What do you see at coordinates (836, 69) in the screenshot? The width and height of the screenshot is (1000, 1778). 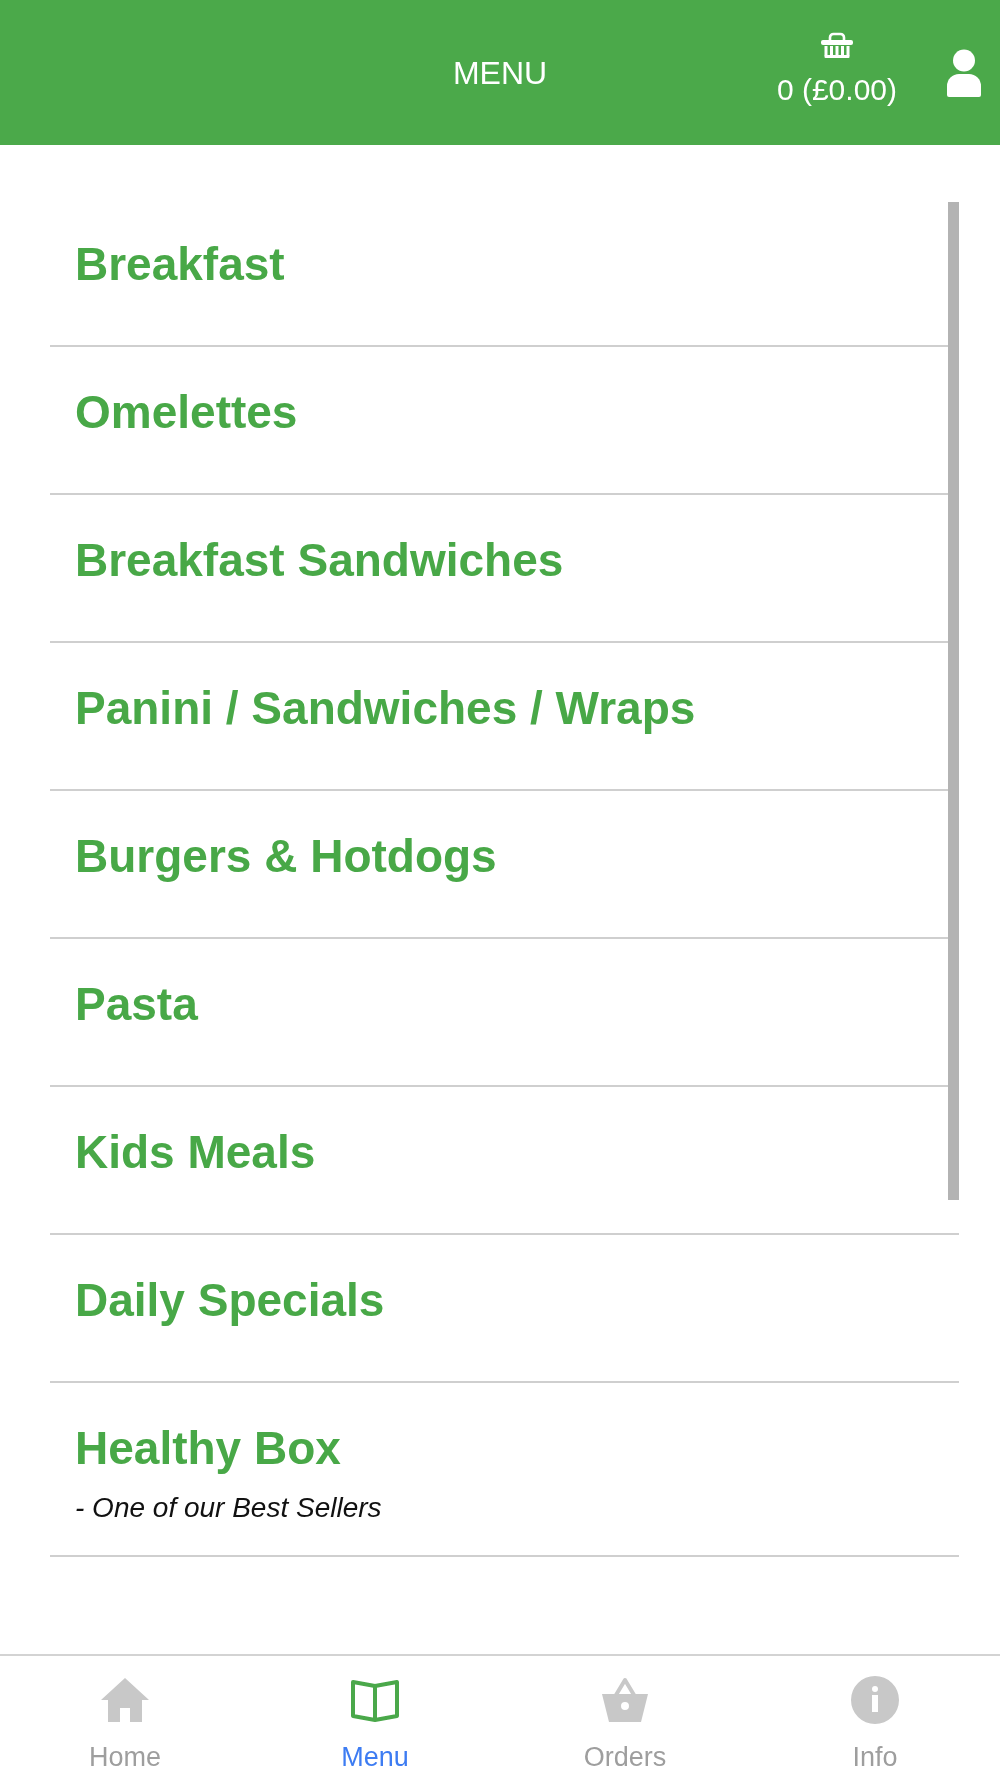 I see `cart-button: 0 (£0.00)` at bounding box center [836, 69].